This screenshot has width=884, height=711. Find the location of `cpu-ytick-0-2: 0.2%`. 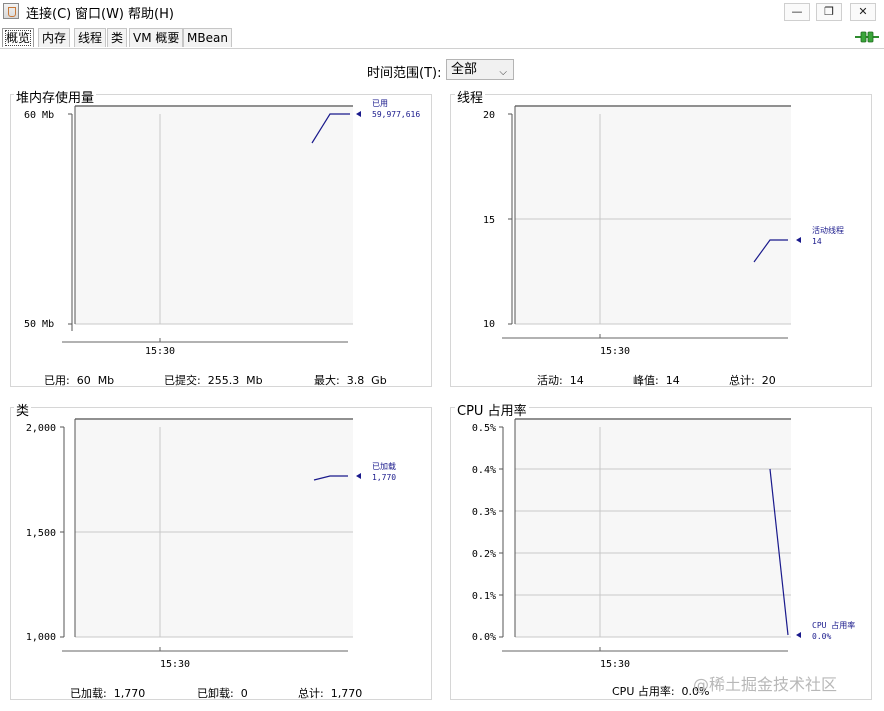

cpu-ytick-0-2: 0.2% is located at coordinates (484, 554).